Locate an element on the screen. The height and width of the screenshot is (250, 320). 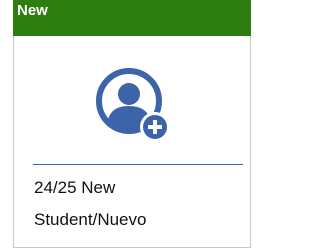
tile-header-label: New is located at coordinates (32, 10).